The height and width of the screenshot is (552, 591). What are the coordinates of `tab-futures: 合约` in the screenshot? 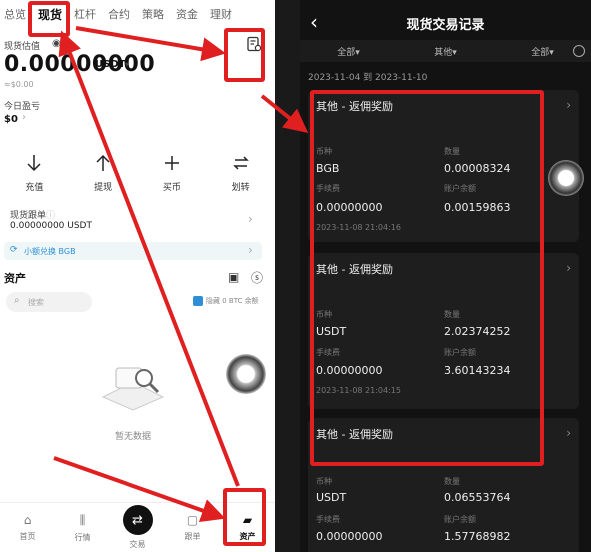 It's located at (121, 14).